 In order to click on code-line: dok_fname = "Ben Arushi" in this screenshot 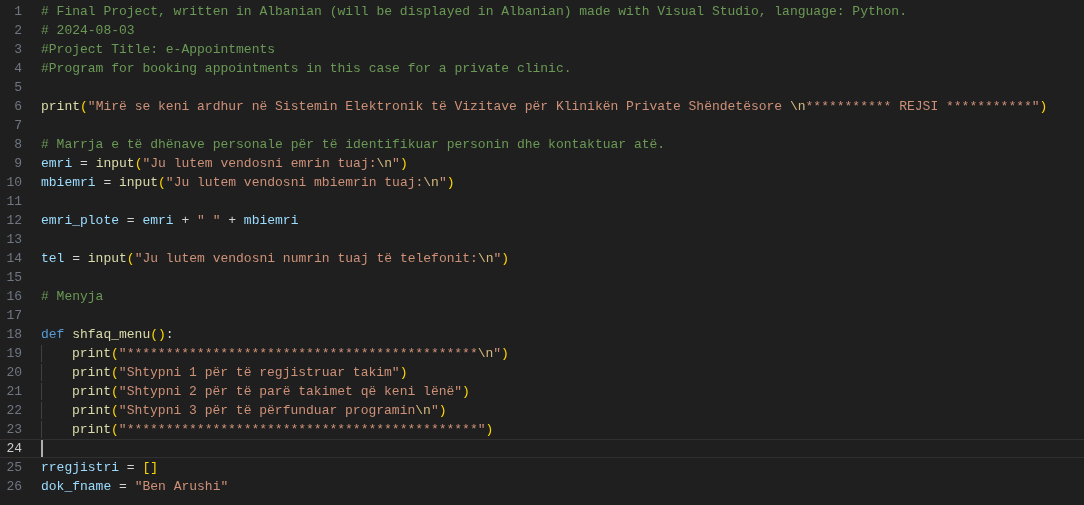, I will do `click(135, 487)`.